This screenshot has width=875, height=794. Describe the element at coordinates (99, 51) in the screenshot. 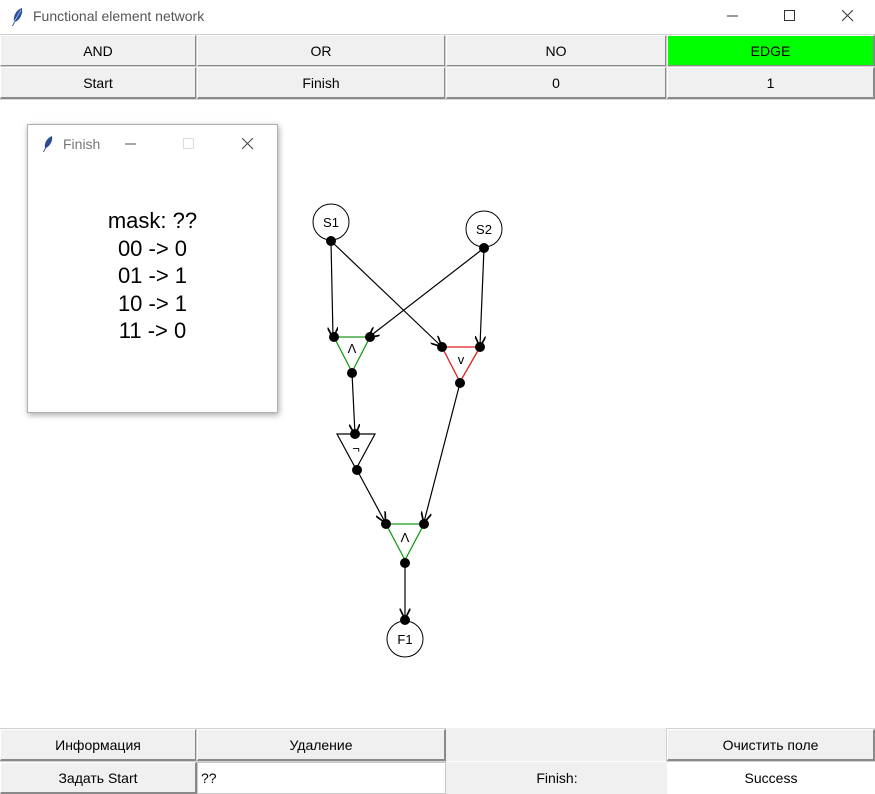

I see `and-button: AND` at that location.